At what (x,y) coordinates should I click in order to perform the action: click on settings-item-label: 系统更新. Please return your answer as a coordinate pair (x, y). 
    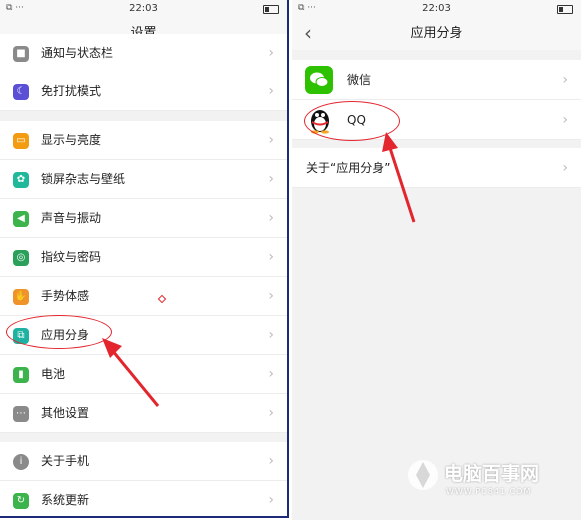
    Looking at the image, I should click on (65, 500).